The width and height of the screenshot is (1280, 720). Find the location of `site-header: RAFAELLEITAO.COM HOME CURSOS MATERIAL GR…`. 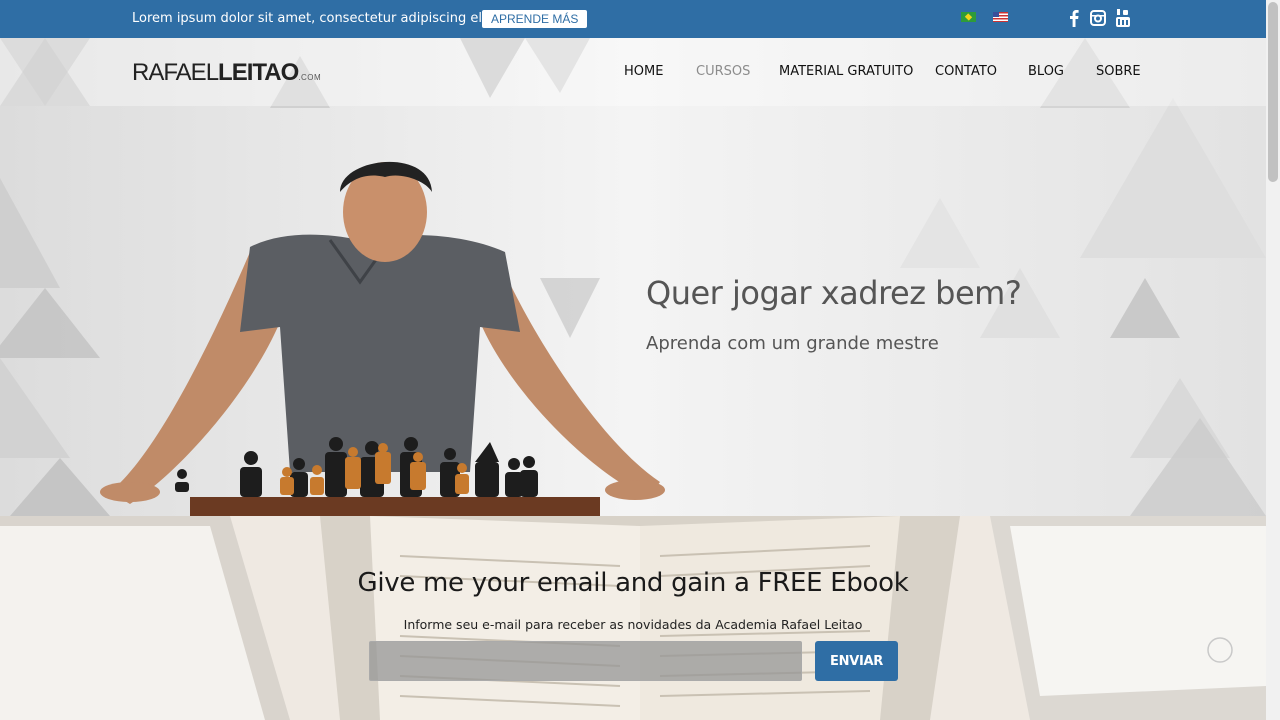

site-header: RAFAELLEITAO.COM HOME CURSOS MATERIAL GR… is located at coordinates (633, 72).